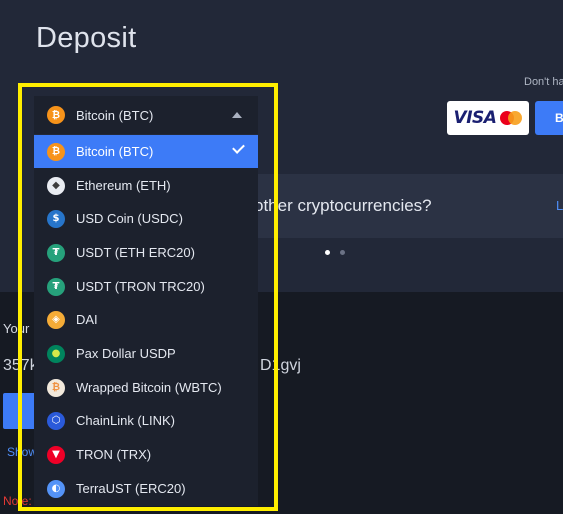  Describe the element at coordinates (511, 118) in the screenshot. I see `mastercard-icon` at that location.